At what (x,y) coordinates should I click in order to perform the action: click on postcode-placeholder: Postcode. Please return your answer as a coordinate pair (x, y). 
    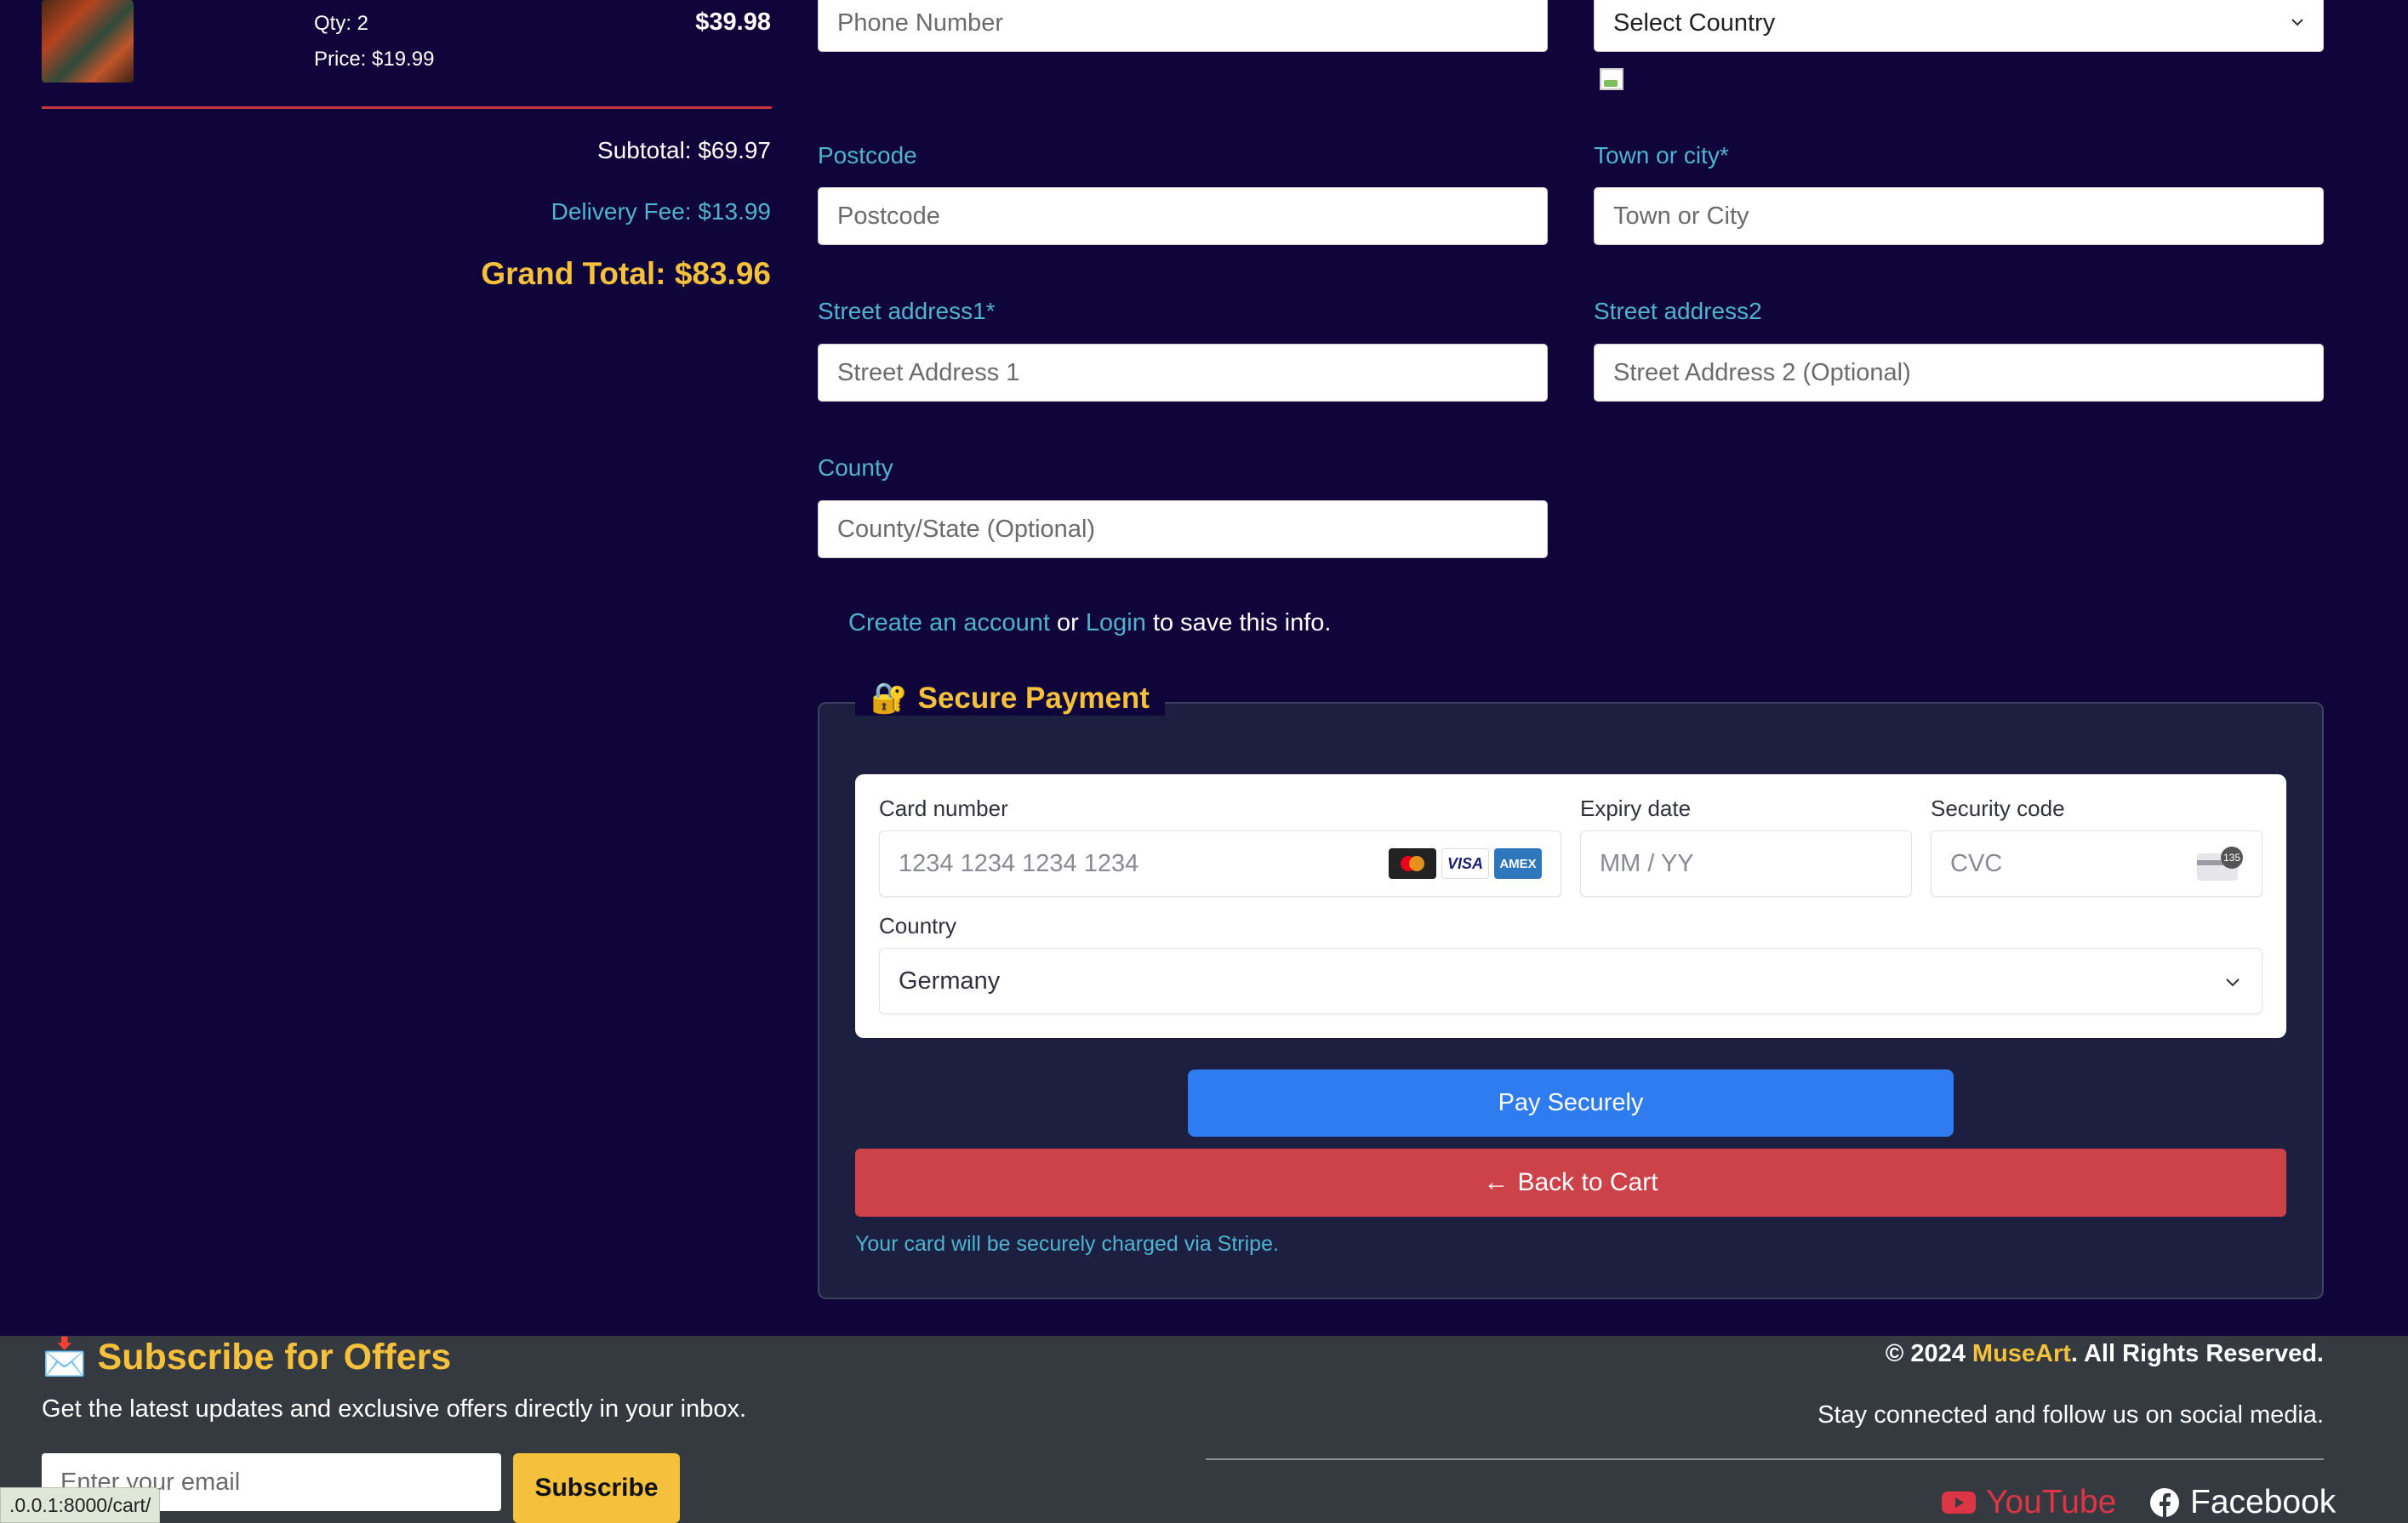
    Looking at the image, I should click on (888, 216).